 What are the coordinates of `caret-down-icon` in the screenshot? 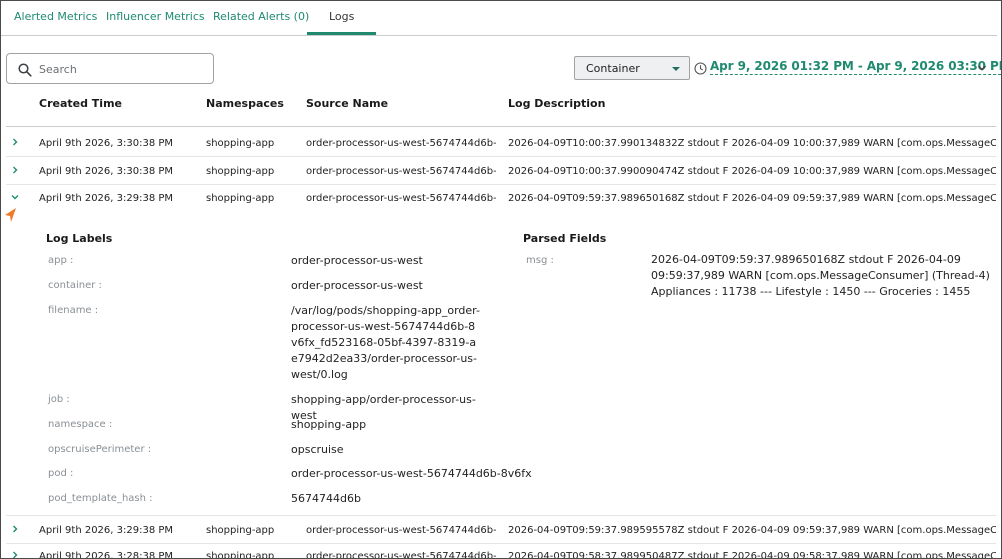 It's located at (676, 69).